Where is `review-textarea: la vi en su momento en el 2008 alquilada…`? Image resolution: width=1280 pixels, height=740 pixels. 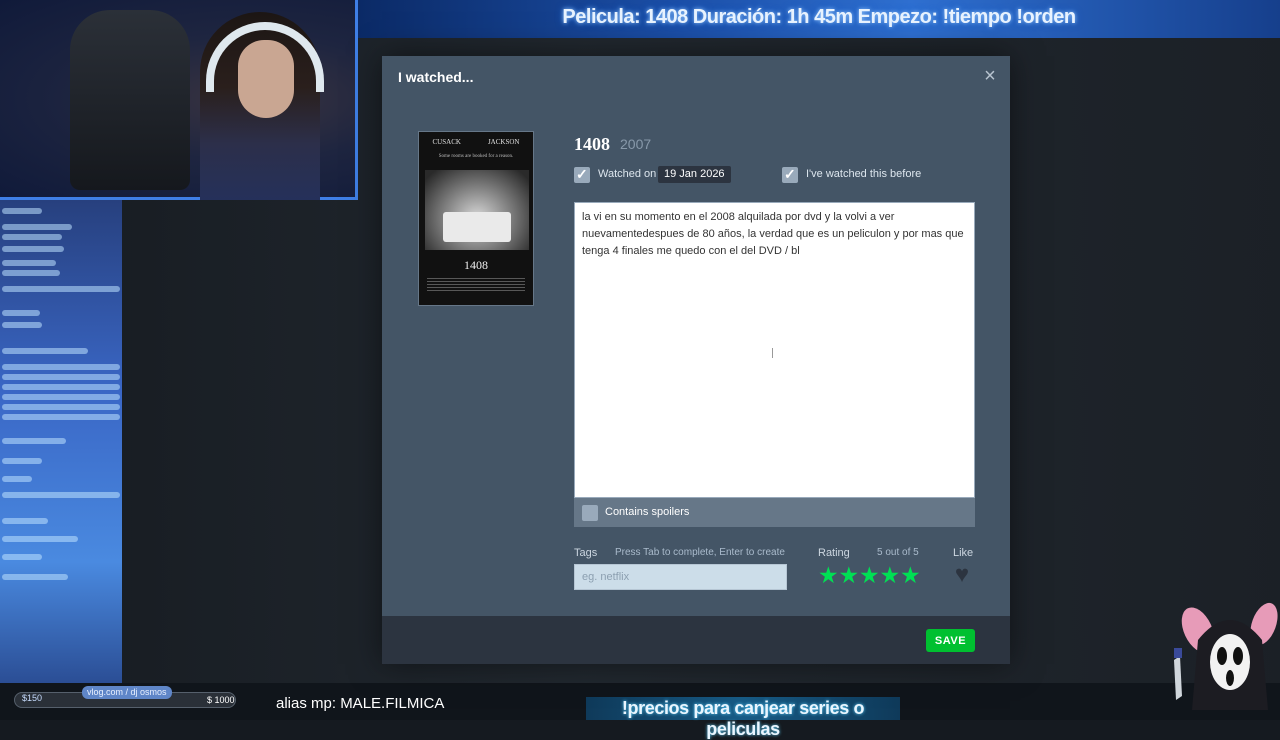
review-textarea: la vi en su momento en el 2008 alquilada… is located at coordinates (774, 350).